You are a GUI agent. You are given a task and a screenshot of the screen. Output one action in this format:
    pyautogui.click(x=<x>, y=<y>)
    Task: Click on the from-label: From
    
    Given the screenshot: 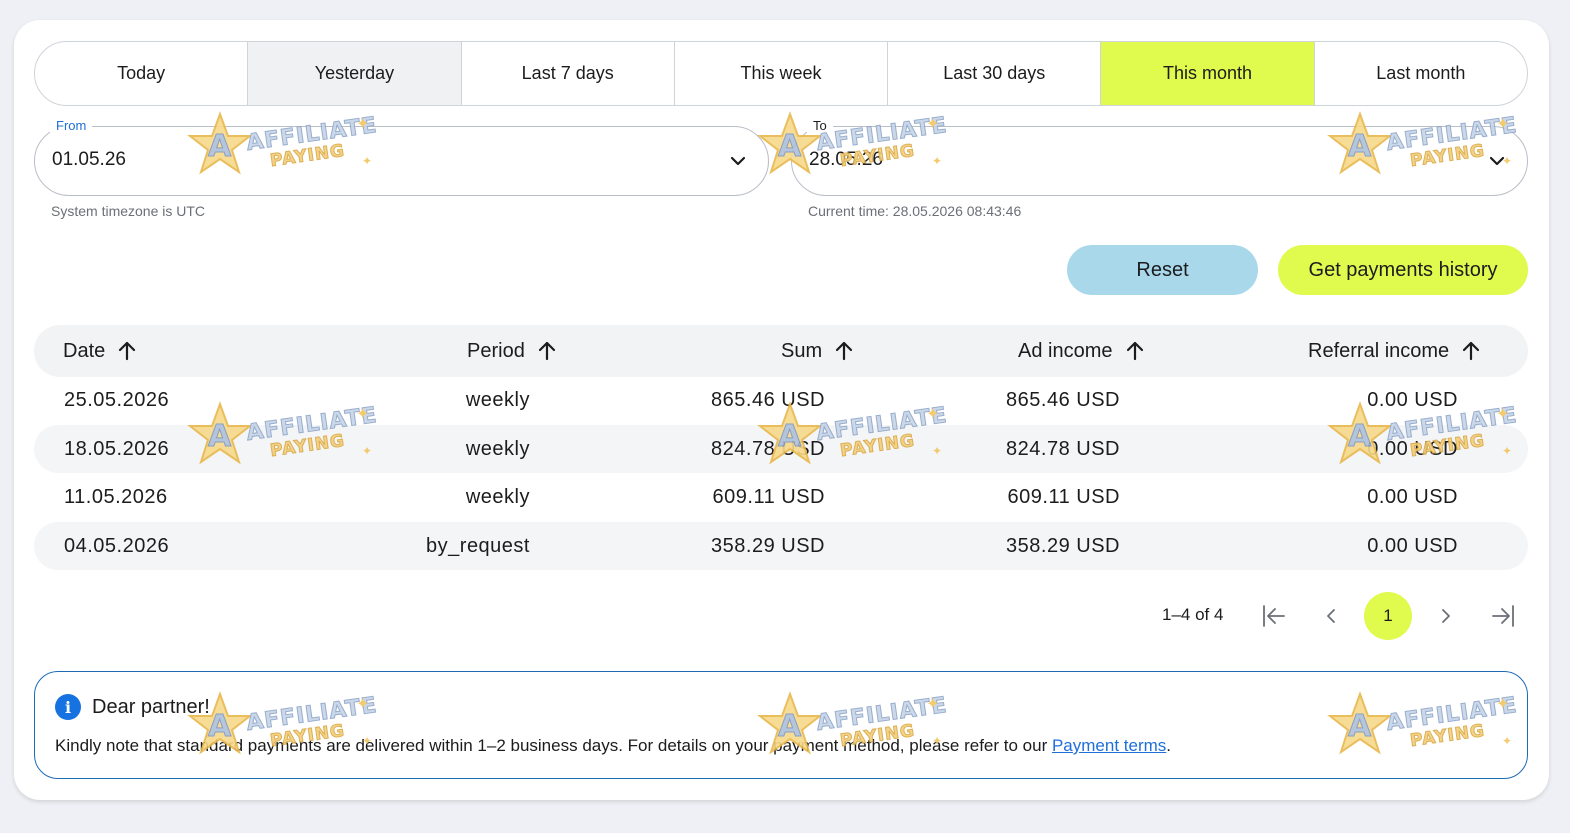 What is the action you would take?
    pyautogui.click(x=71, y=125)
    